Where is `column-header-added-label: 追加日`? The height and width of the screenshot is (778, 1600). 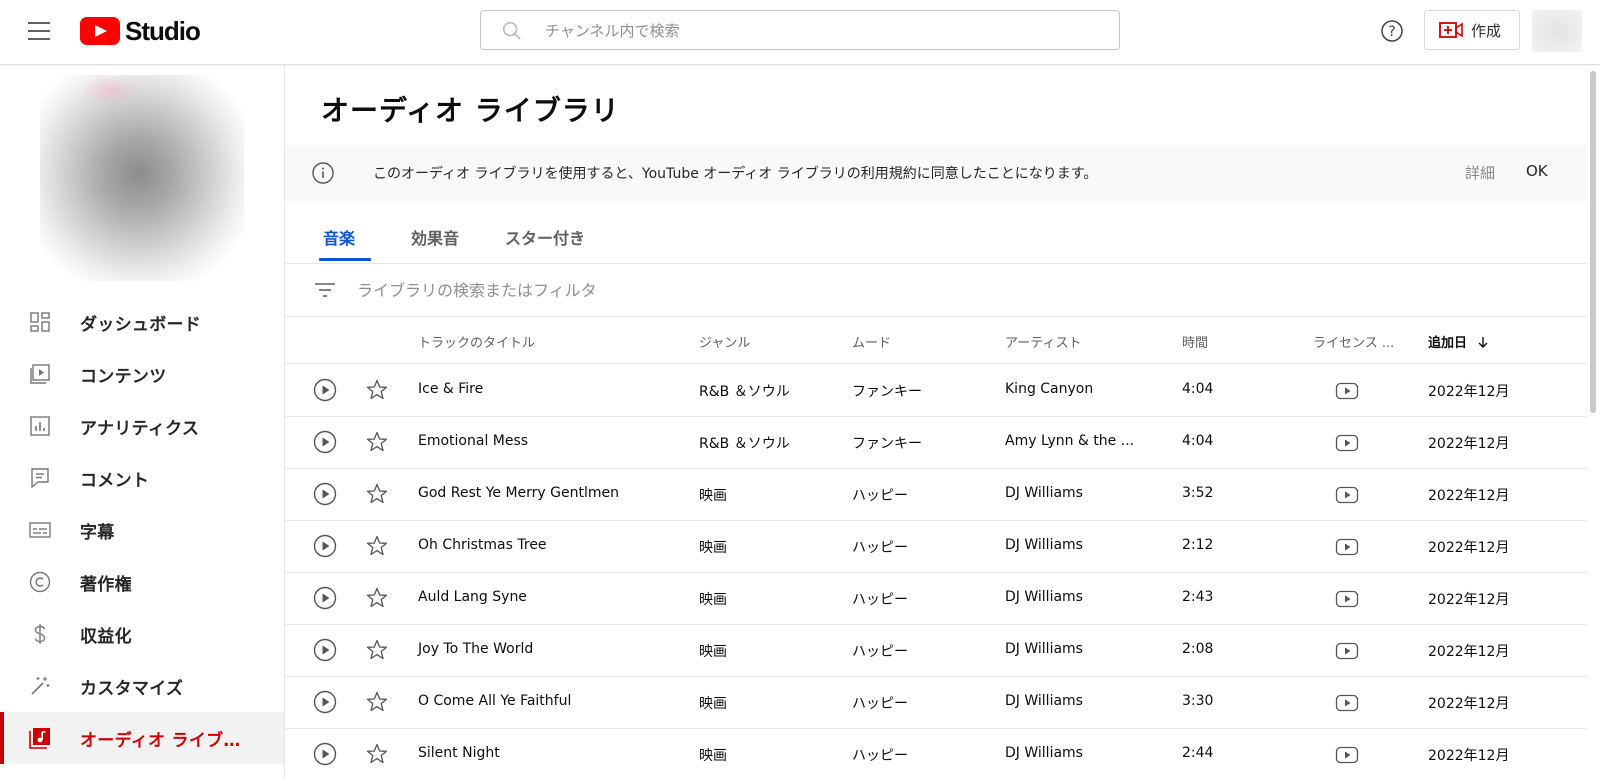 column-header-added-label: 追加日 is located at coordinates (1448, 343).